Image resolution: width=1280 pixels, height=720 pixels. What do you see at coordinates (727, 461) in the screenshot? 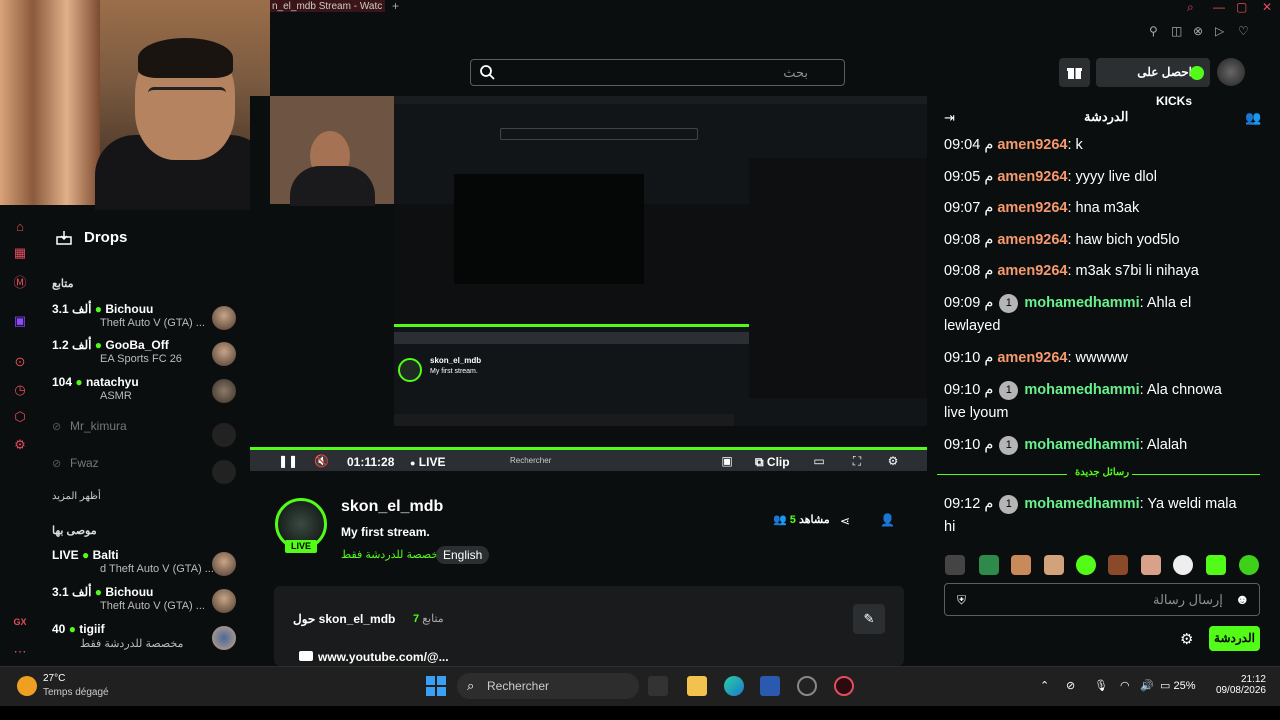
I see `theater-icon: ▣` at bounding box center [727, 461].